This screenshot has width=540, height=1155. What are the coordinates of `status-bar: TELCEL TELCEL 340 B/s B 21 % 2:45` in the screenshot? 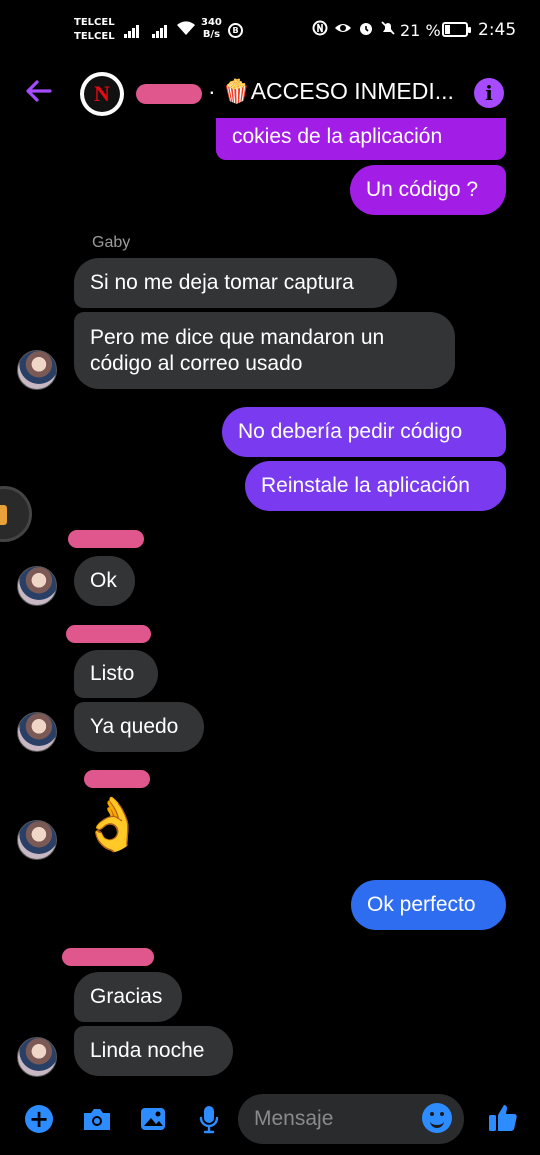 It's located at (270, 30).